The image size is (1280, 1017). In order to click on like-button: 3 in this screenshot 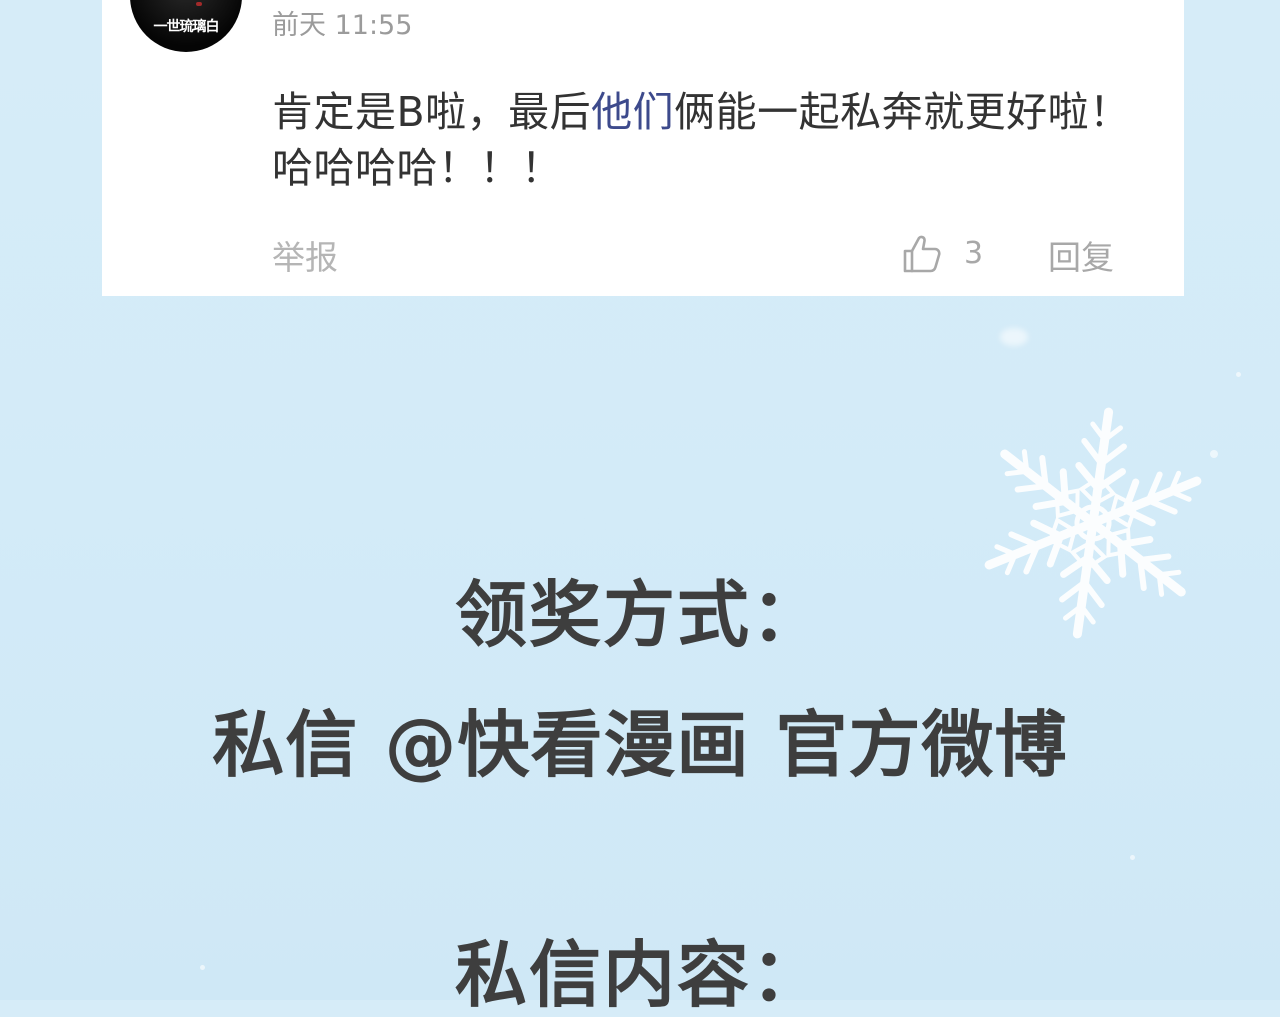, I will do `click(942, 254)`.